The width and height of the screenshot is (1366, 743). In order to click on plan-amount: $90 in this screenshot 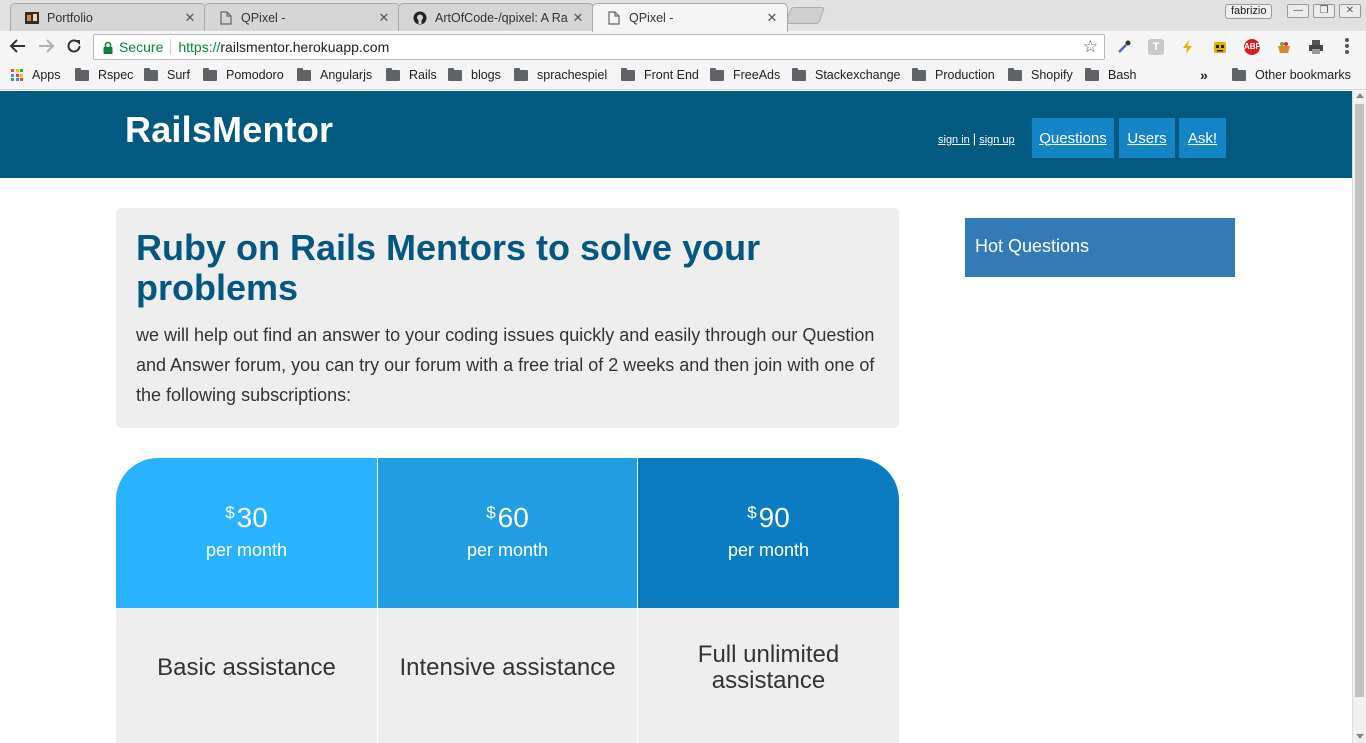, I will do `click(768, 518)`.